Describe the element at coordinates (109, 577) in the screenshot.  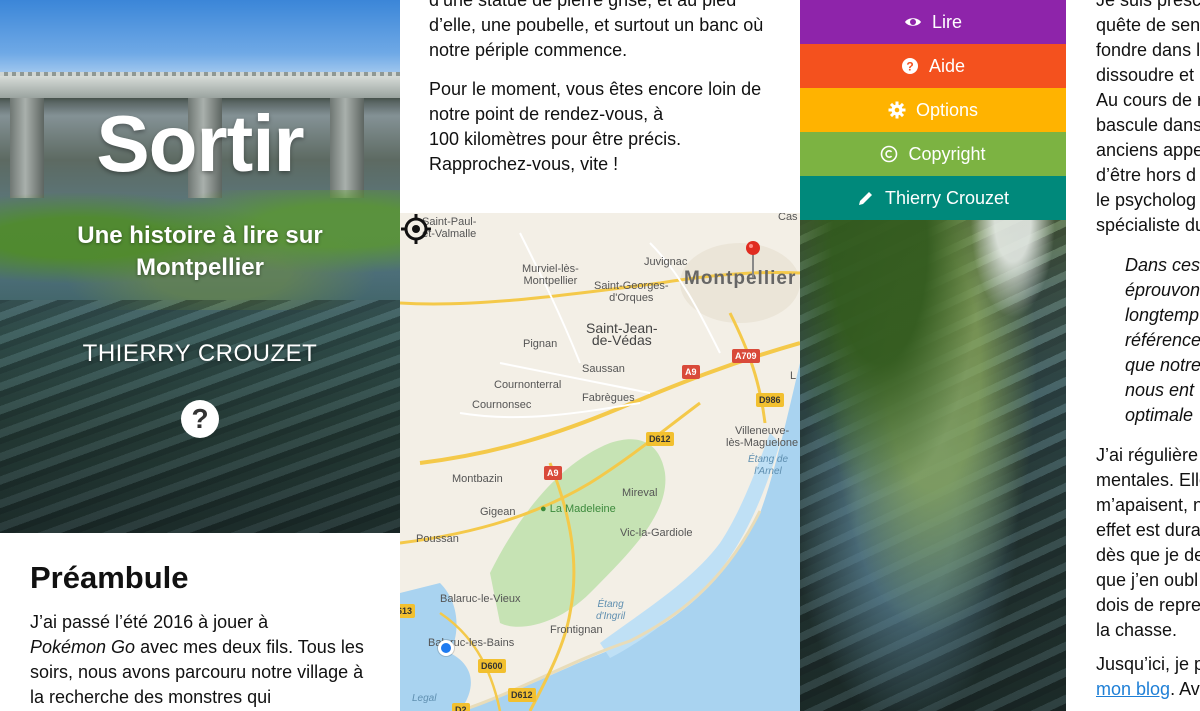
I see `preamble-heading: Préambule` at that location.